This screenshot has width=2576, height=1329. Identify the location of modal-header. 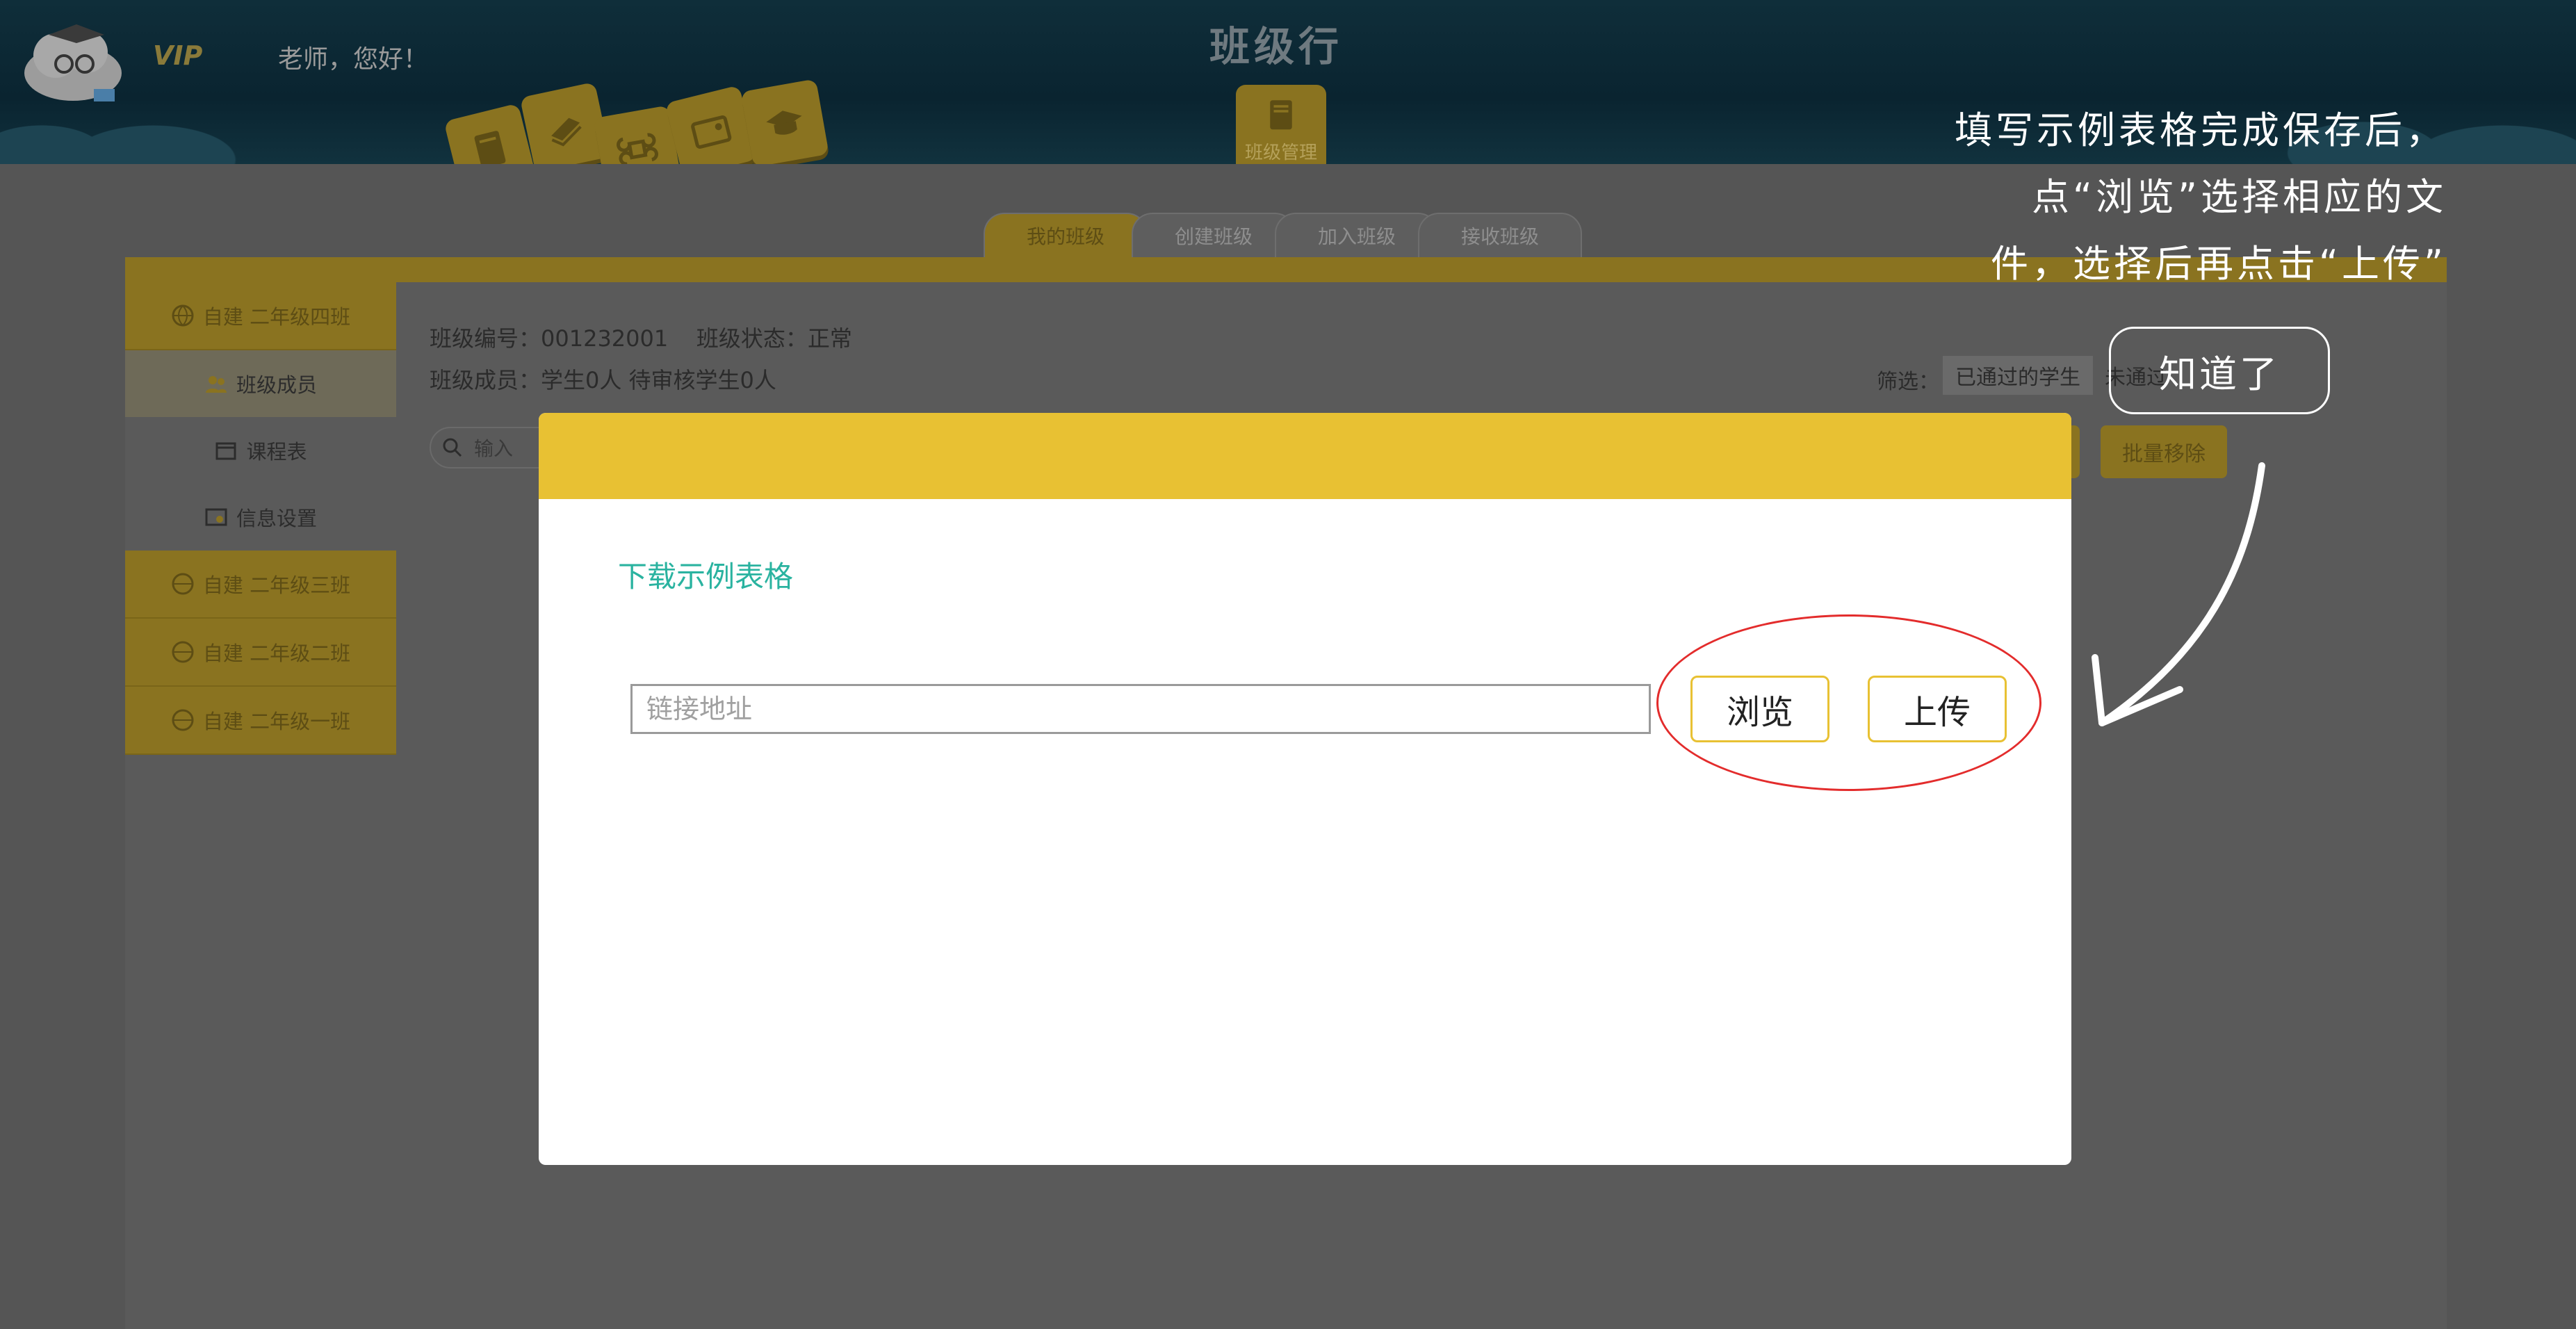
(1305, 456).